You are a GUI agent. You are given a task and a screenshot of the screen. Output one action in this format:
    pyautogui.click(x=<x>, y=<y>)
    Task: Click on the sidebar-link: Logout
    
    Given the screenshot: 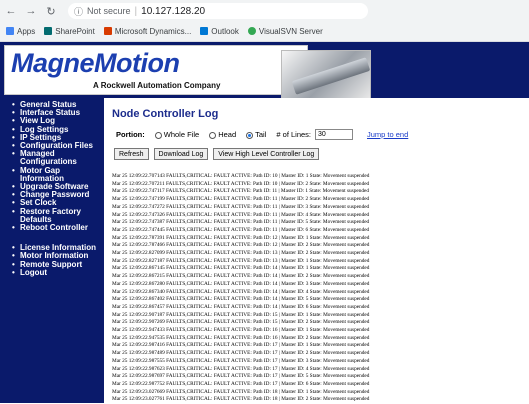 What is the action you would take?
    pyautogui.click(x=52, y=272)
    